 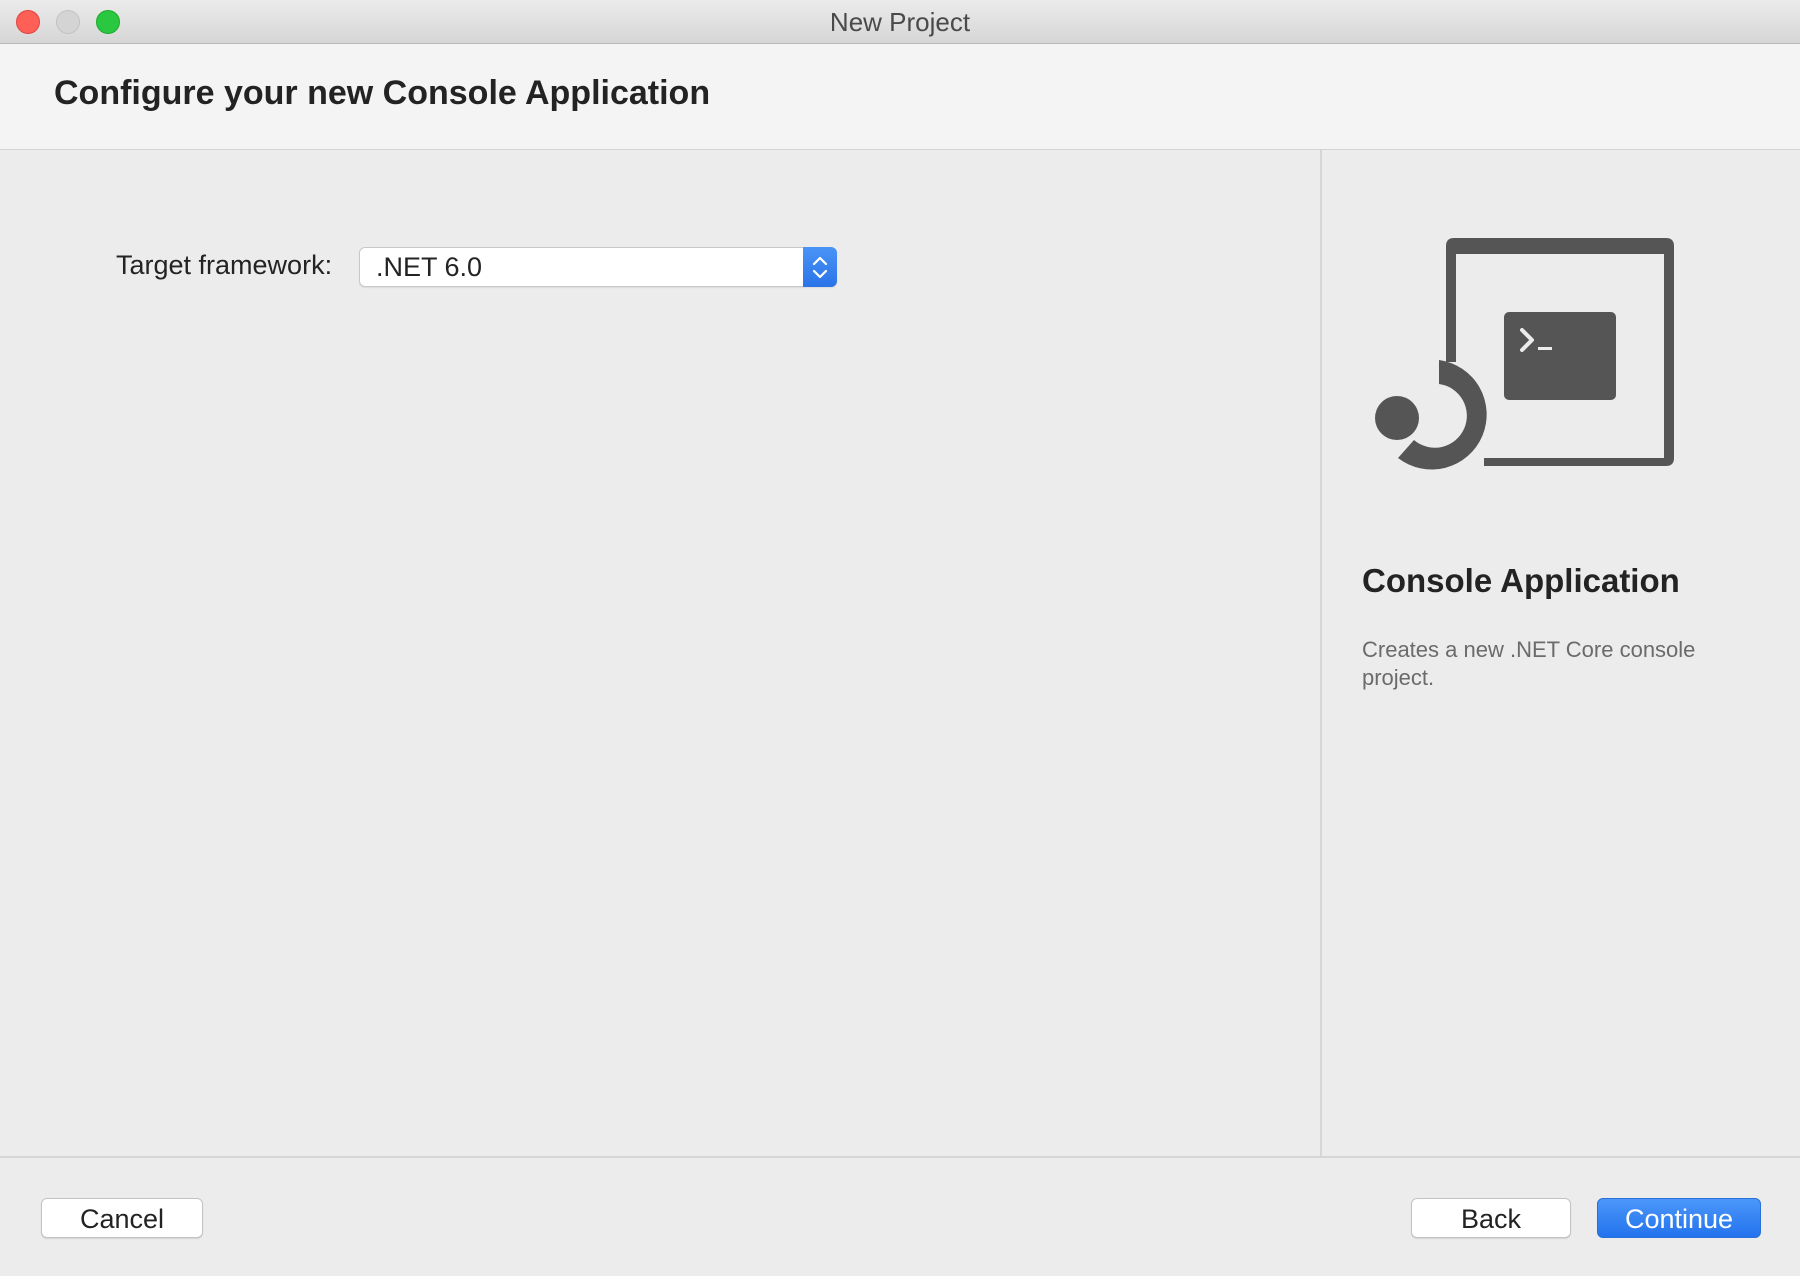 What do you see at coordinates (598, 267) in the screenshot?
I see `target-framework-select: .NET 6.0` at bounding box center [598, 267].